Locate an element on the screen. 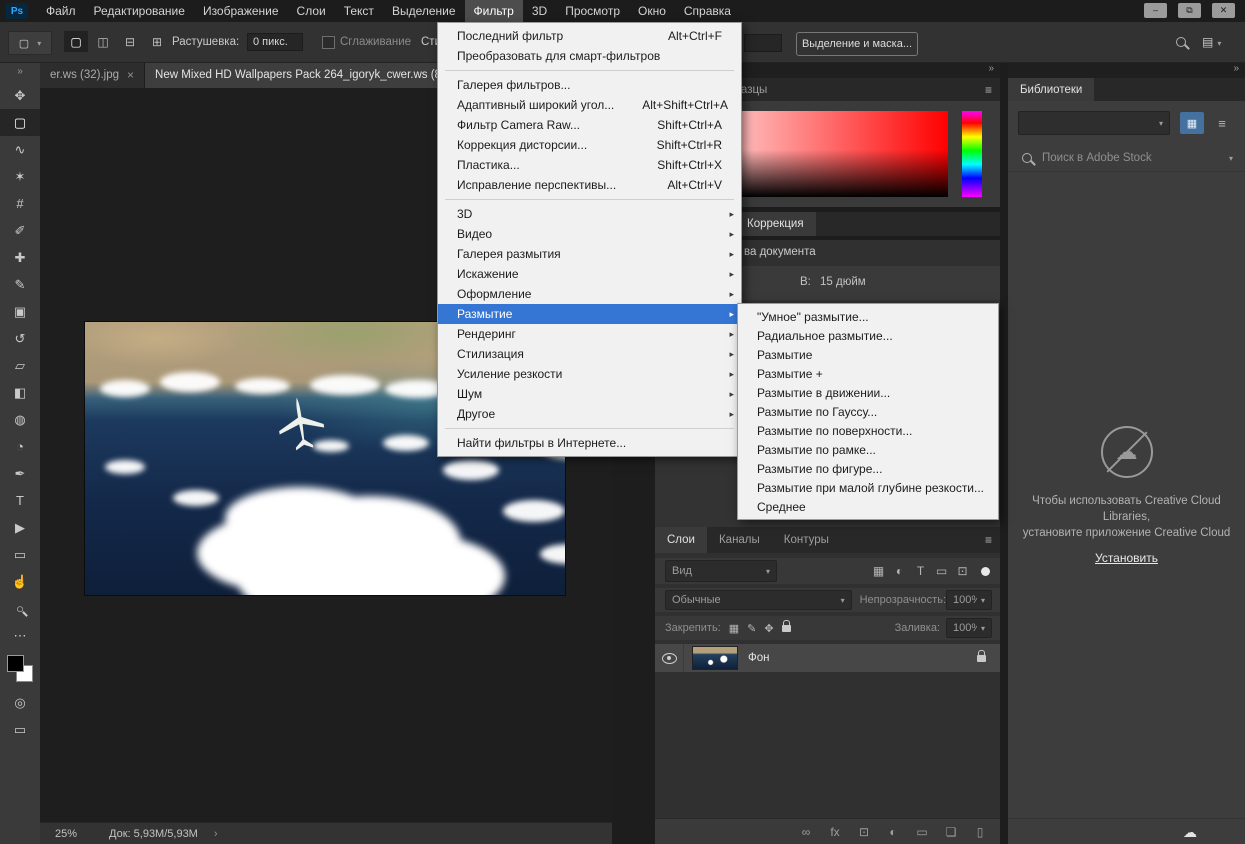  rect-marquee-tool: ▢ is located at coordinates (20, 122).